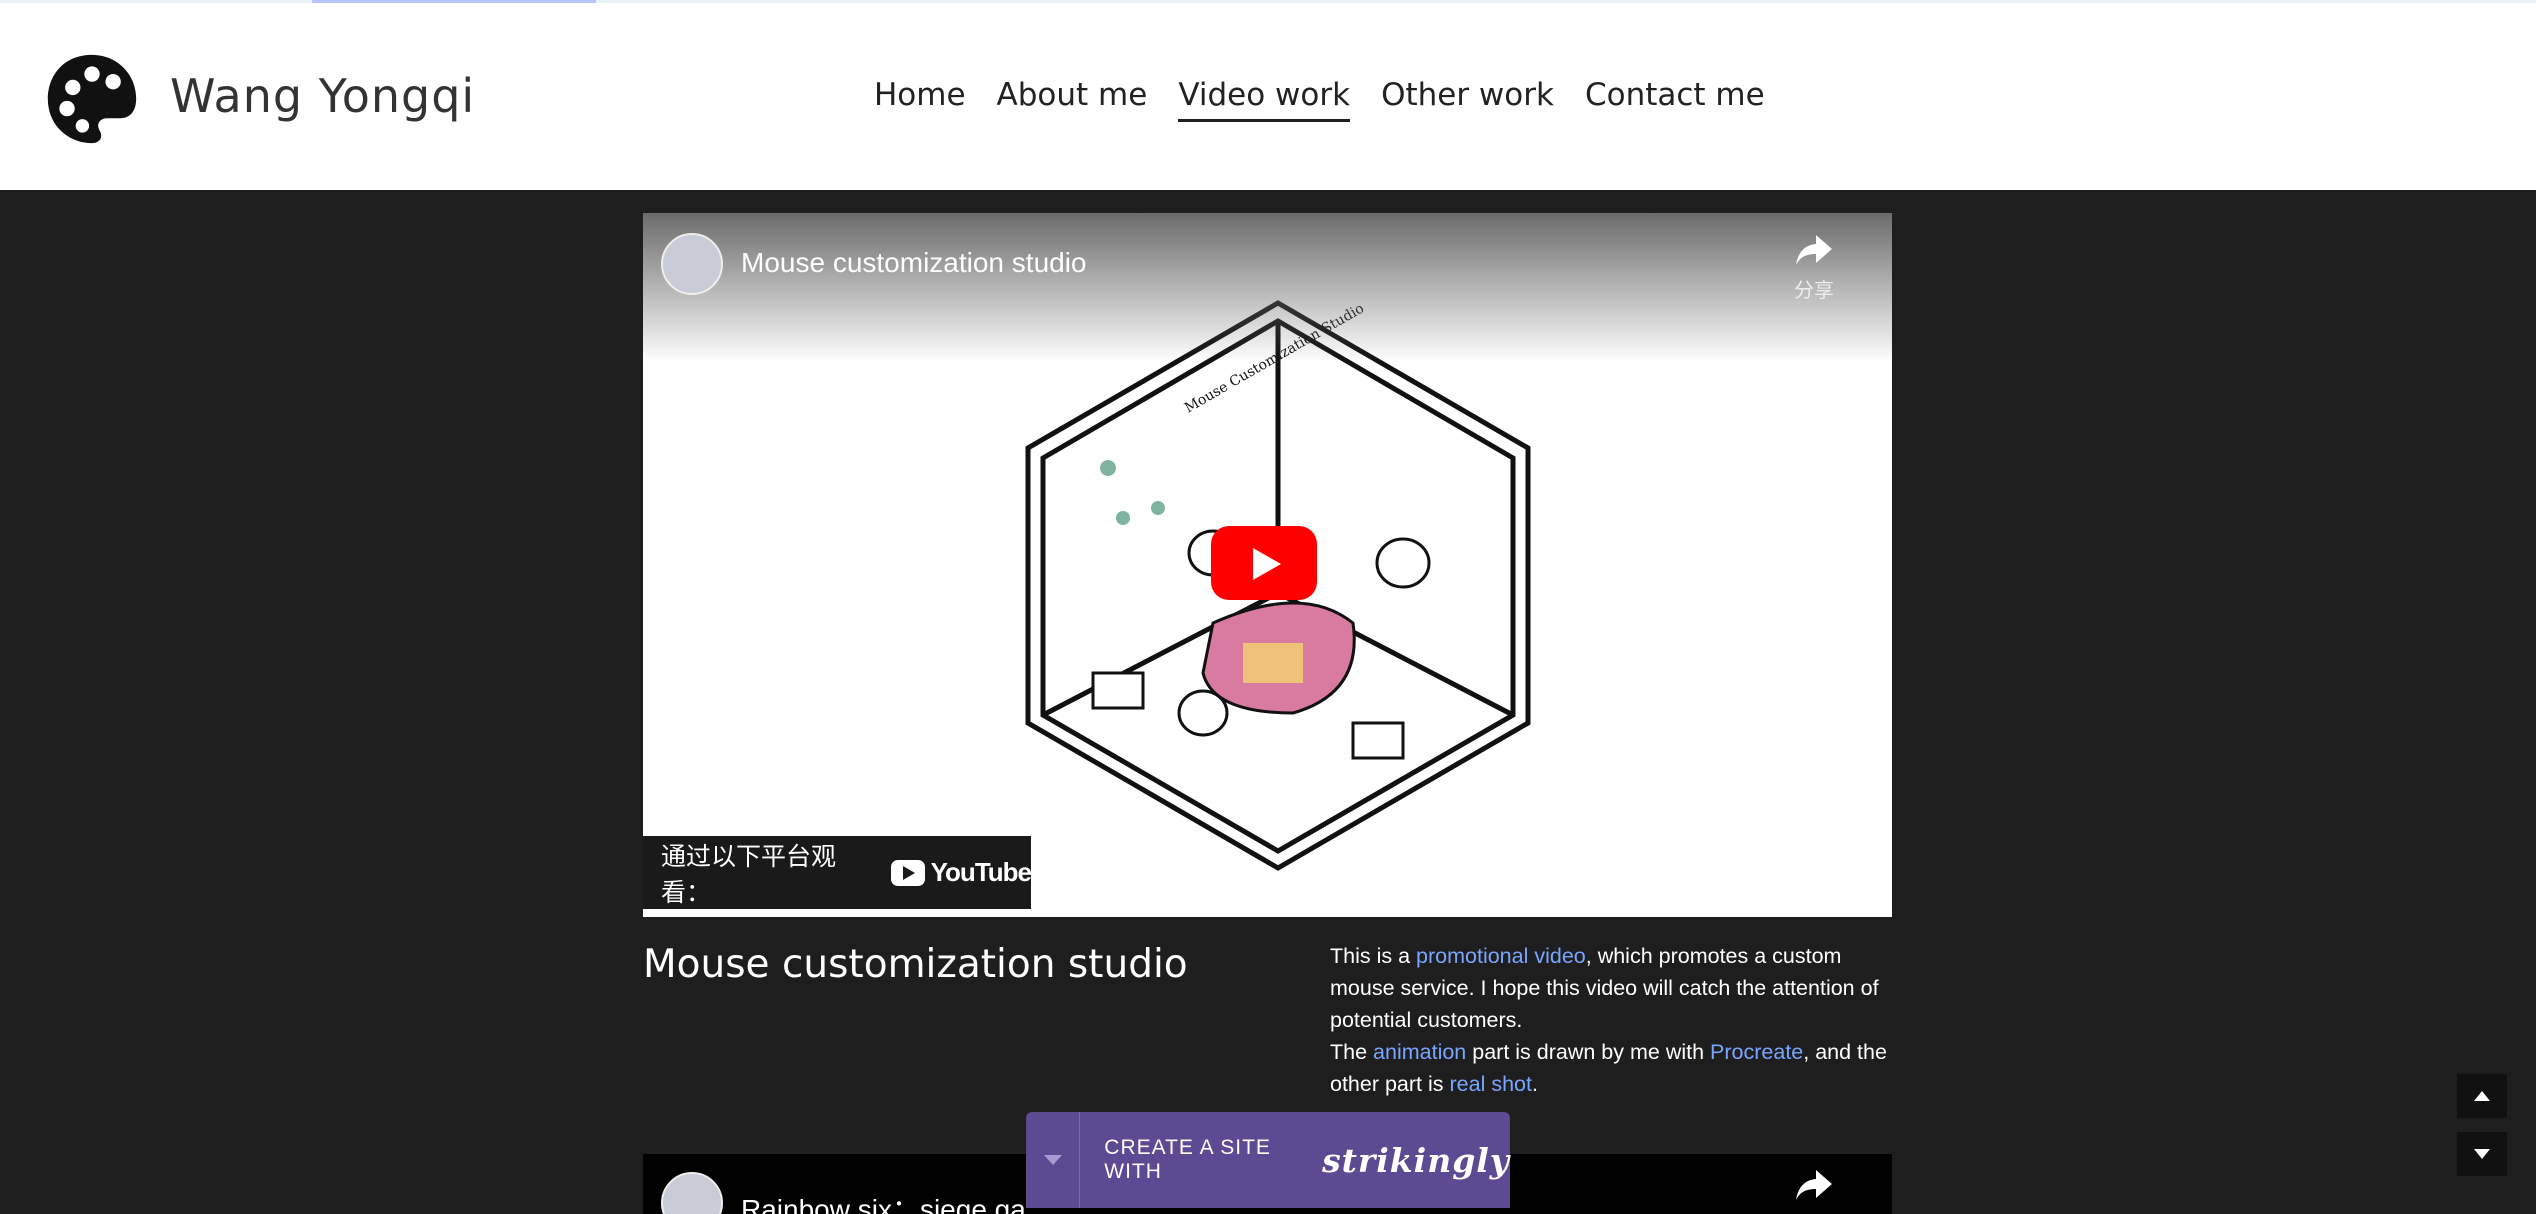 The height and width of the screenshot is (1214, 2536). Describe the element at coordinates (837, 872) in the screenshot. I see `watch-on-youtube-button: 通过以下平台观看： YouTube` at that location.